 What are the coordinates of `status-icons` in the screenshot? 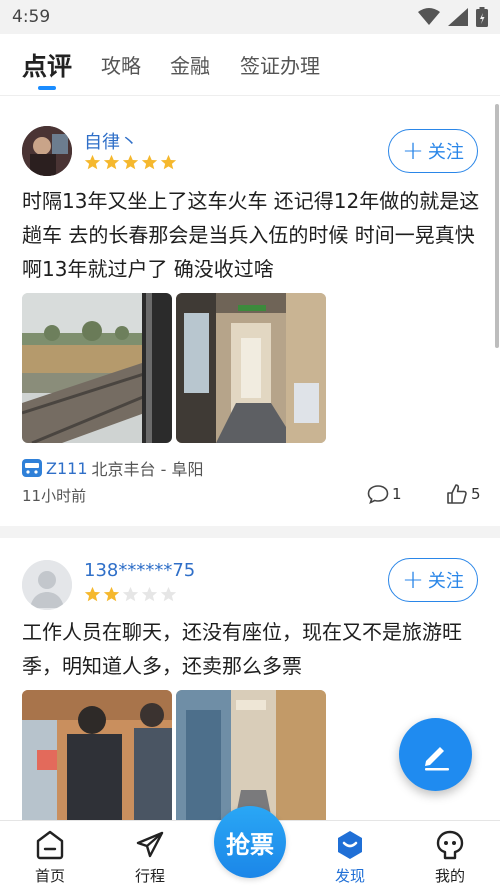 It's located at (453, 17).